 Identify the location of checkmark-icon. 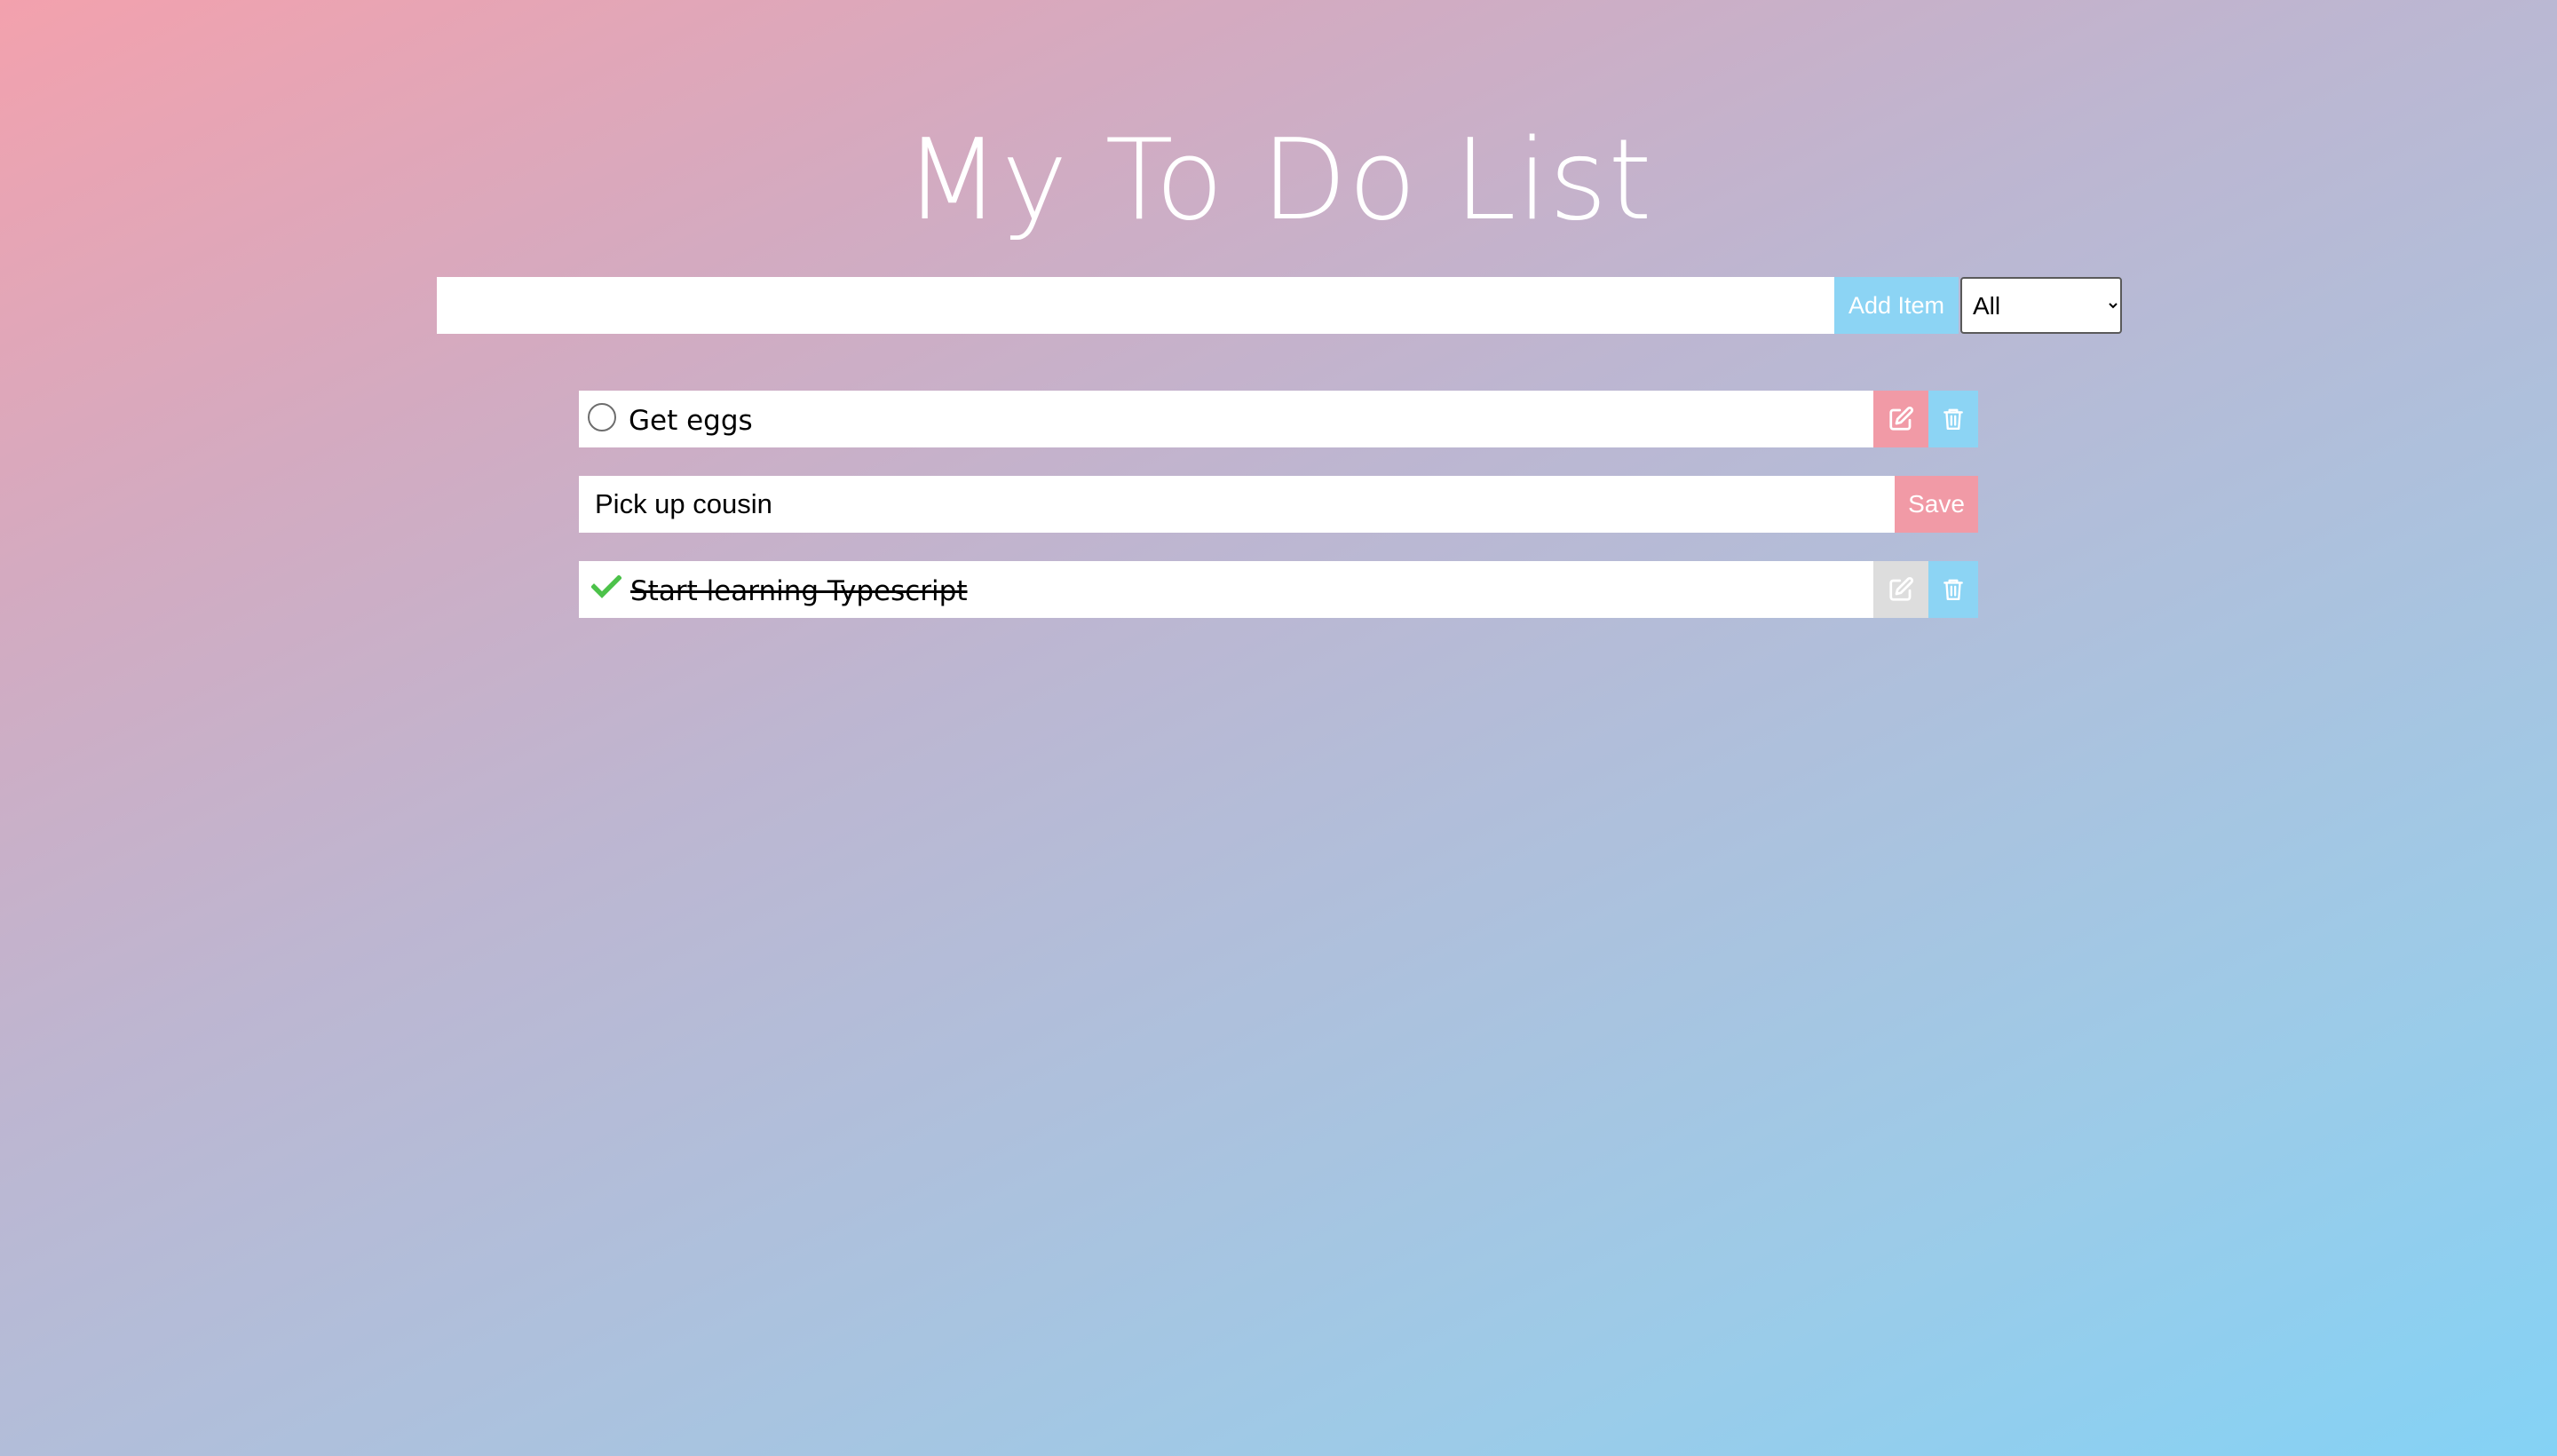
(606, 586).